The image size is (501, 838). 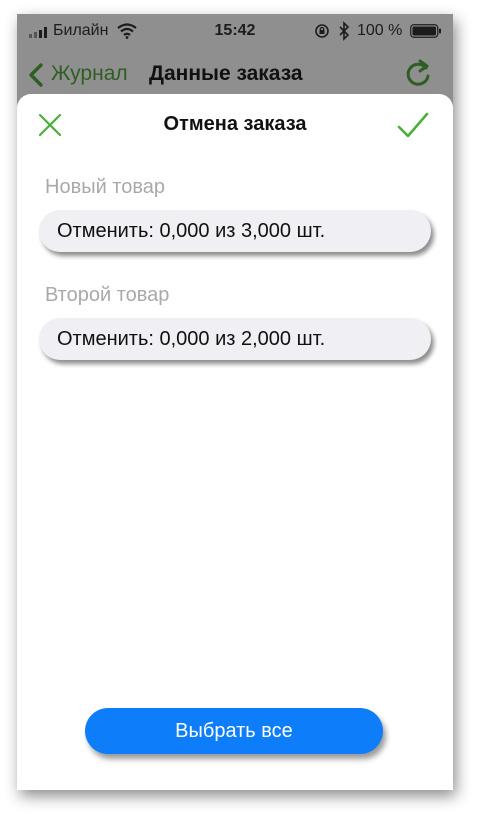 I want to click on item-name: Второй товар, so click(x=107, y=295).